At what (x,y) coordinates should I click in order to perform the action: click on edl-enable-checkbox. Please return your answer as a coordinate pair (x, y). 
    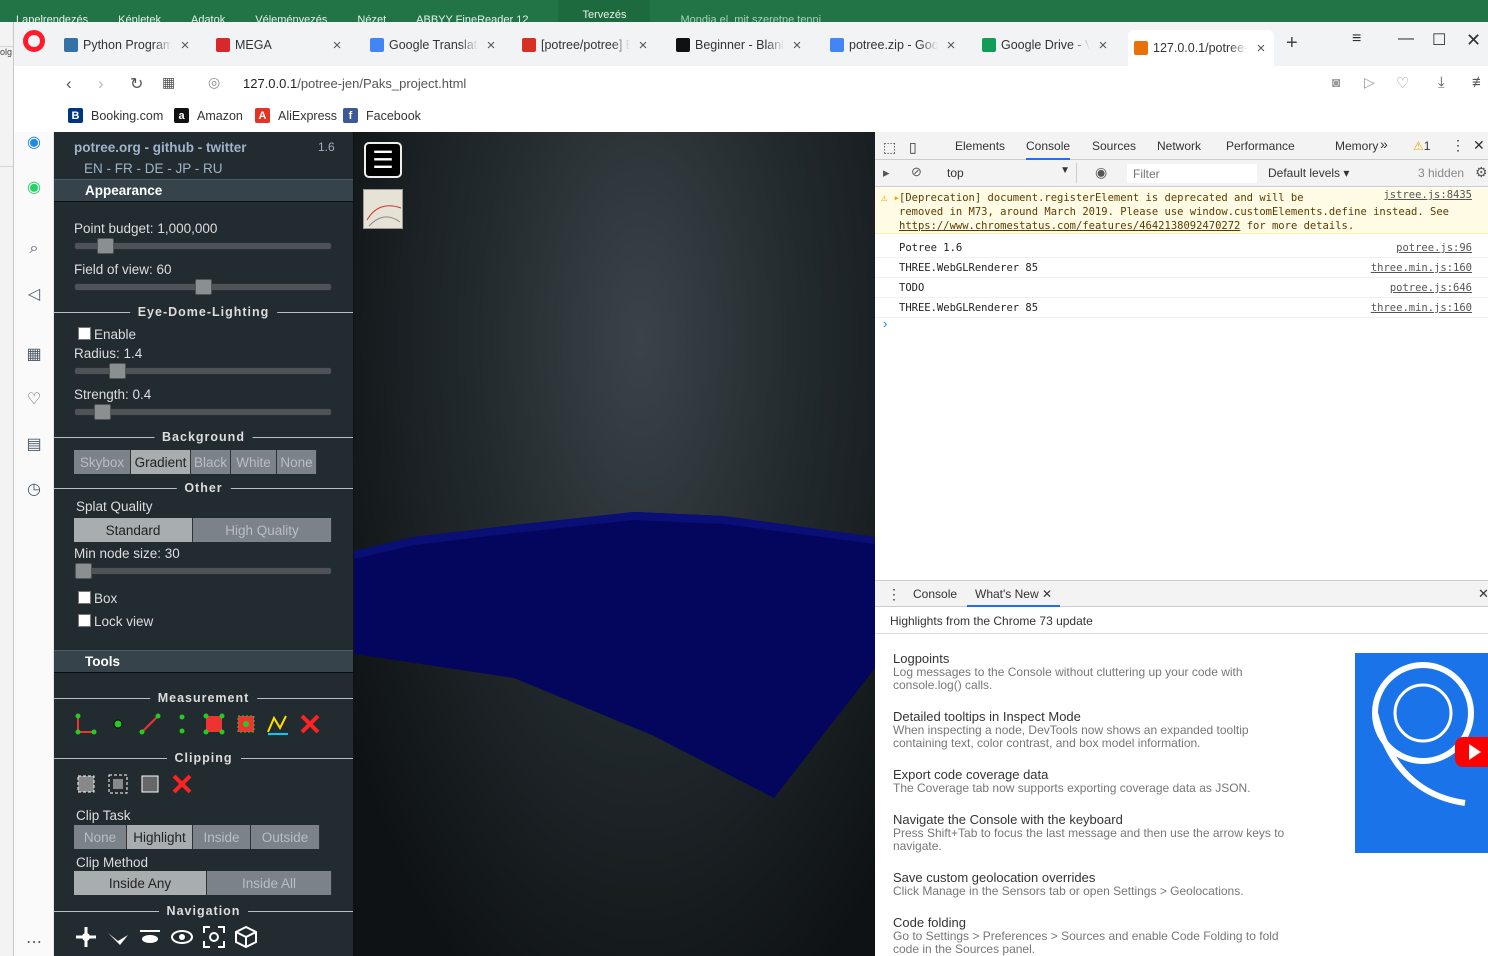
    Looking at the image, I should click on (84, 333).